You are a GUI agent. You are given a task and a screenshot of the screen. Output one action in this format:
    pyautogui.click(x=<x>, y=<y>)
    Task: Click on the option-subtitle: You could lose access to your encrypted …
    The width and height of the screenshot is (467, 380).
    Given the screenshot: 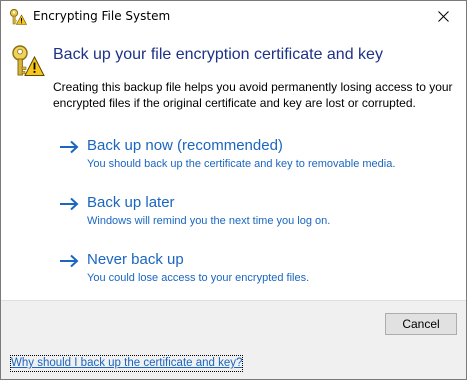 What is the action you would take?
    pyautogui.click(x=198, y=278)
    